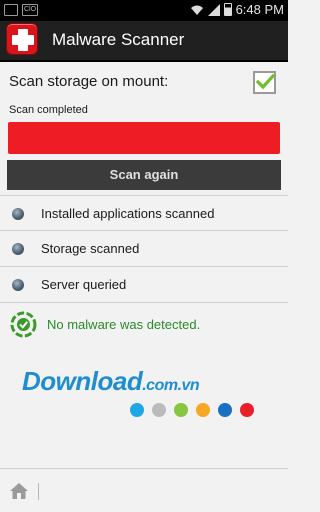 Image resolution: width=320 pixels, height=512 pixels. Describe the element at coordinates (124, 324) in the screenshot. I see `scan-result-label: No malware was detected.` at that location.